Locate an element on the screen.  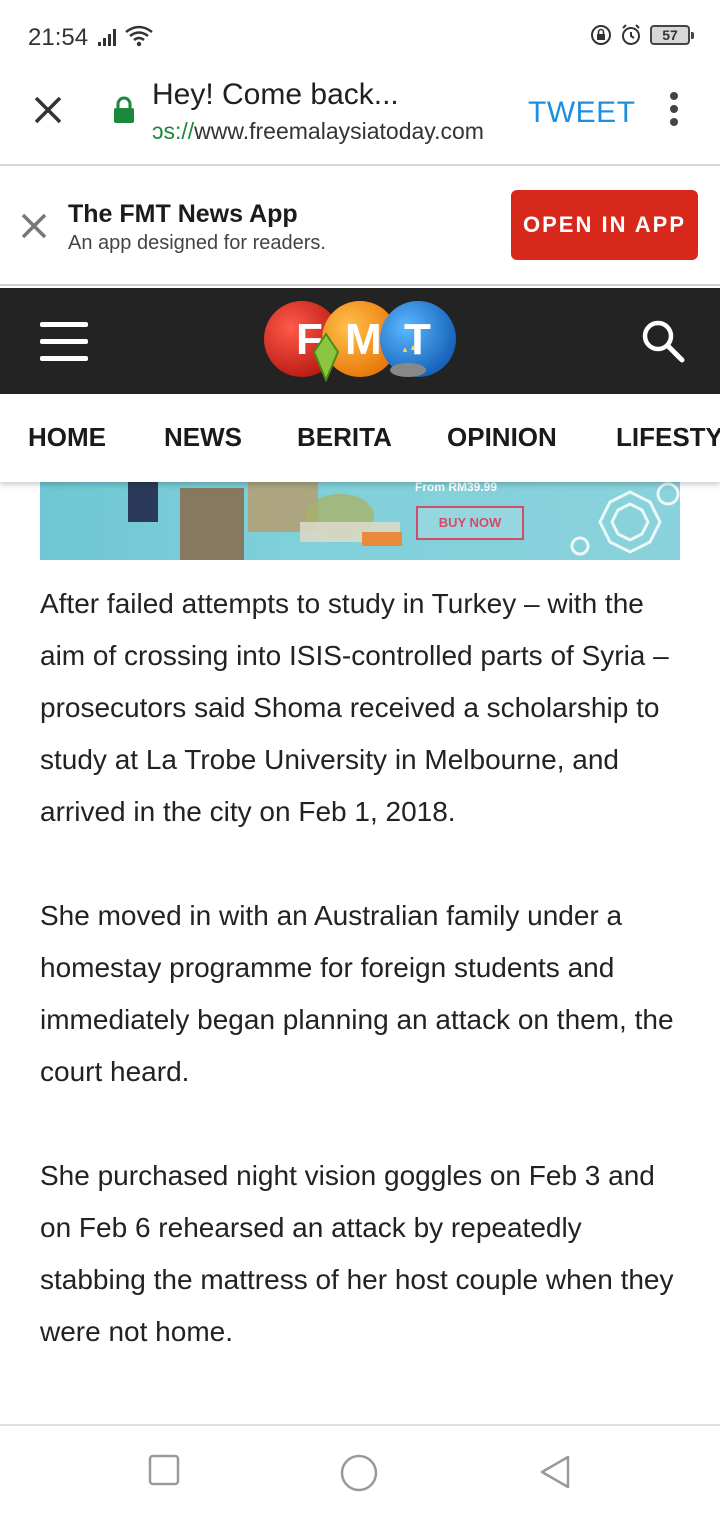
fmt-logo: F M T is located at coordinates (360, 339).